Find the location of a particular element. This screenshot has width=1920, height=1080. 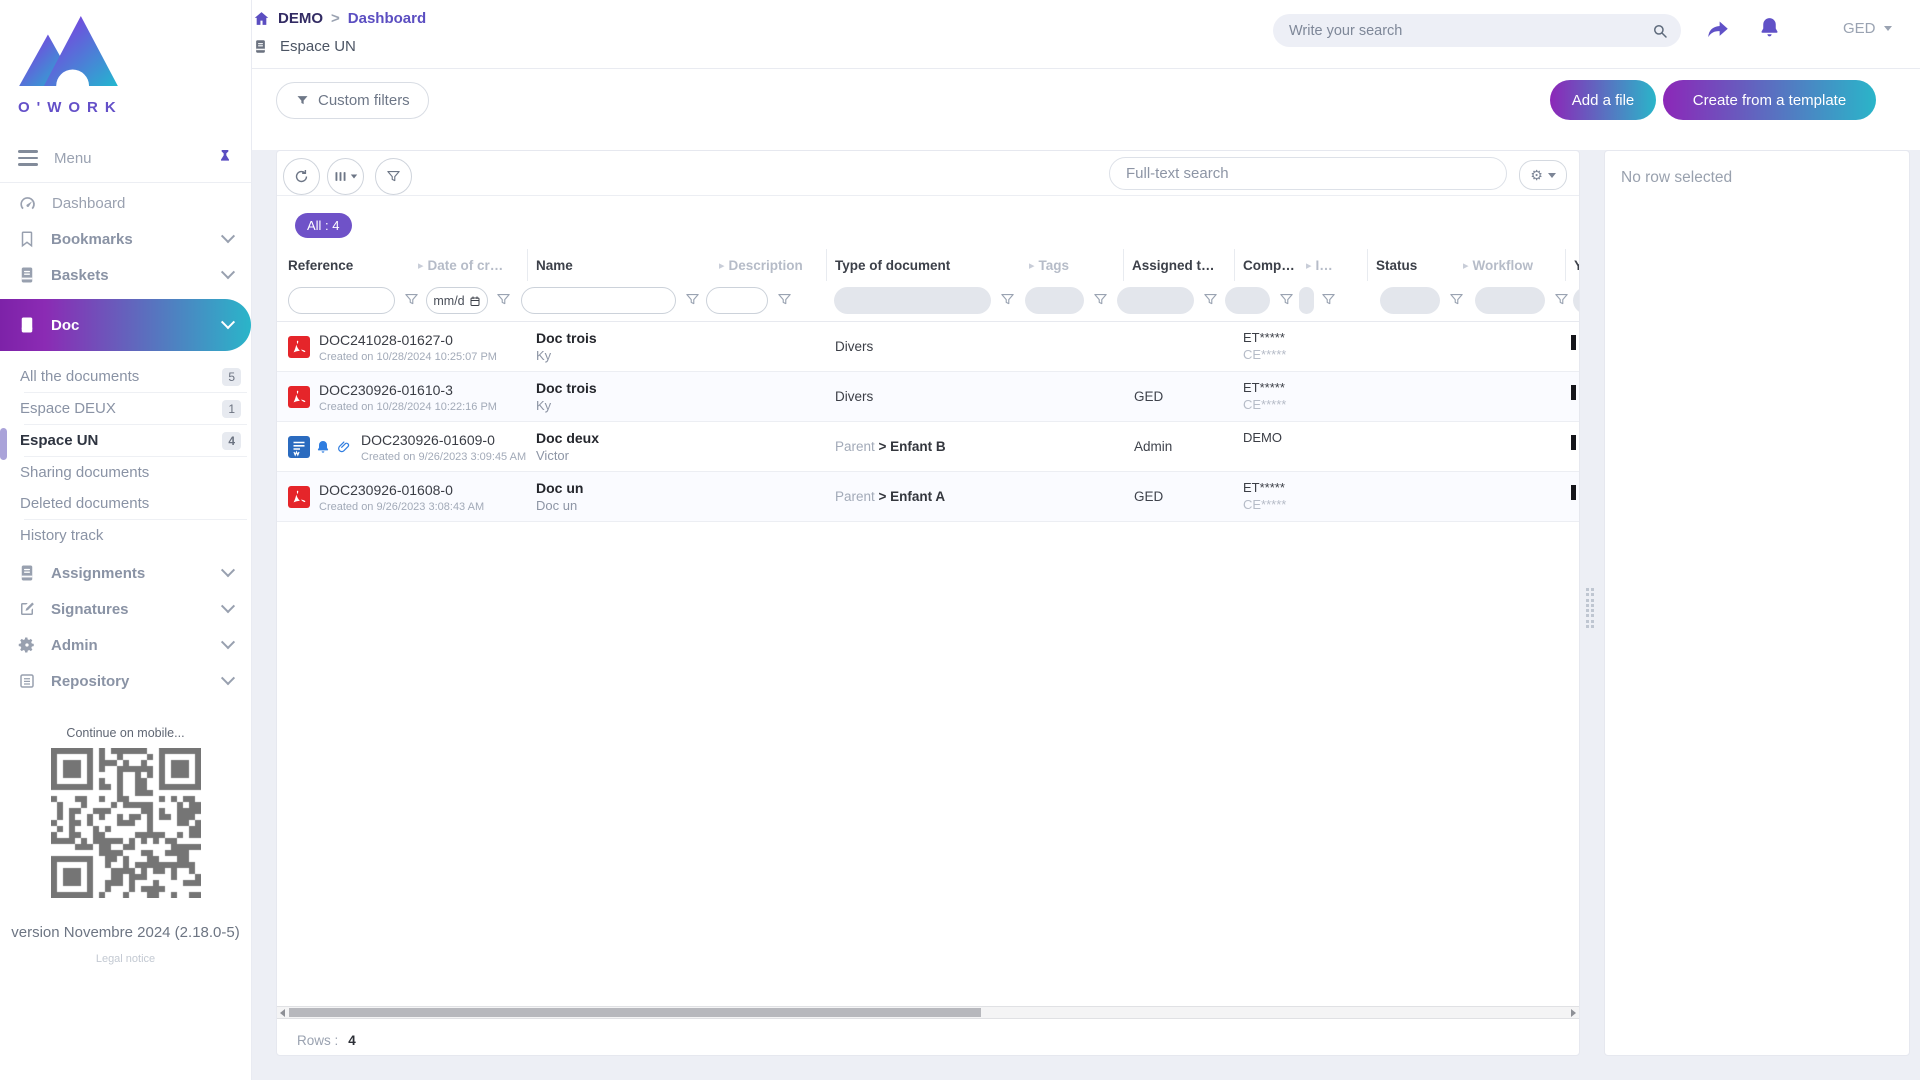

doc-book-icon is located at coordinates (27, 325).